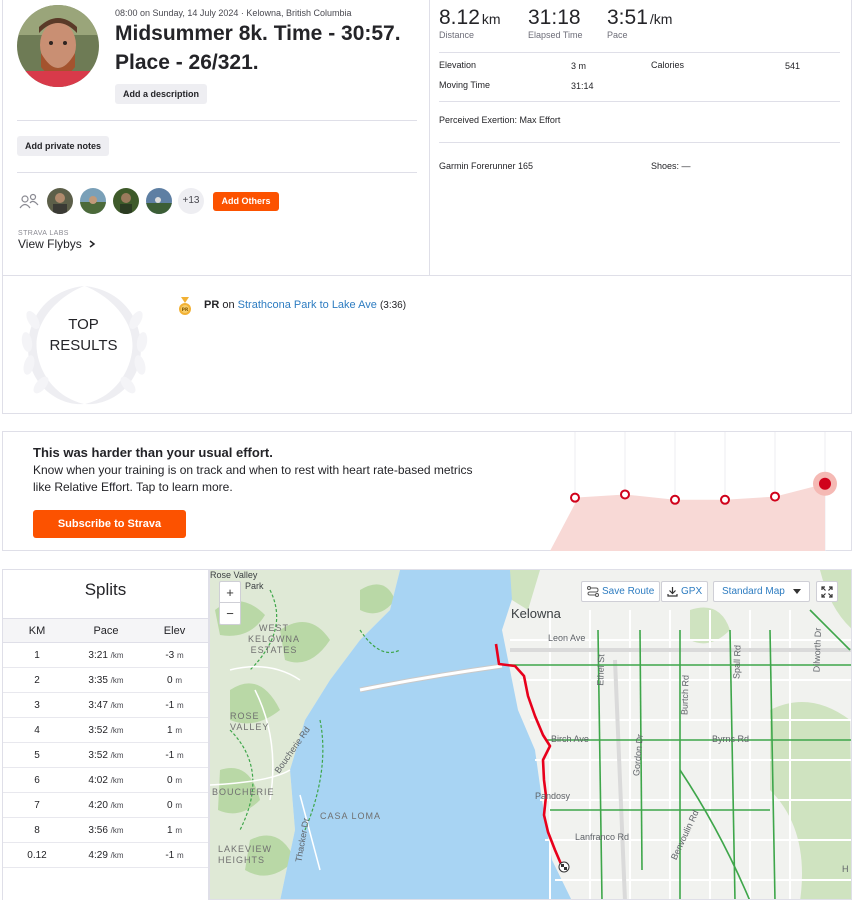  I want to click on split-pace-value: 3:21, so click(98, 655).